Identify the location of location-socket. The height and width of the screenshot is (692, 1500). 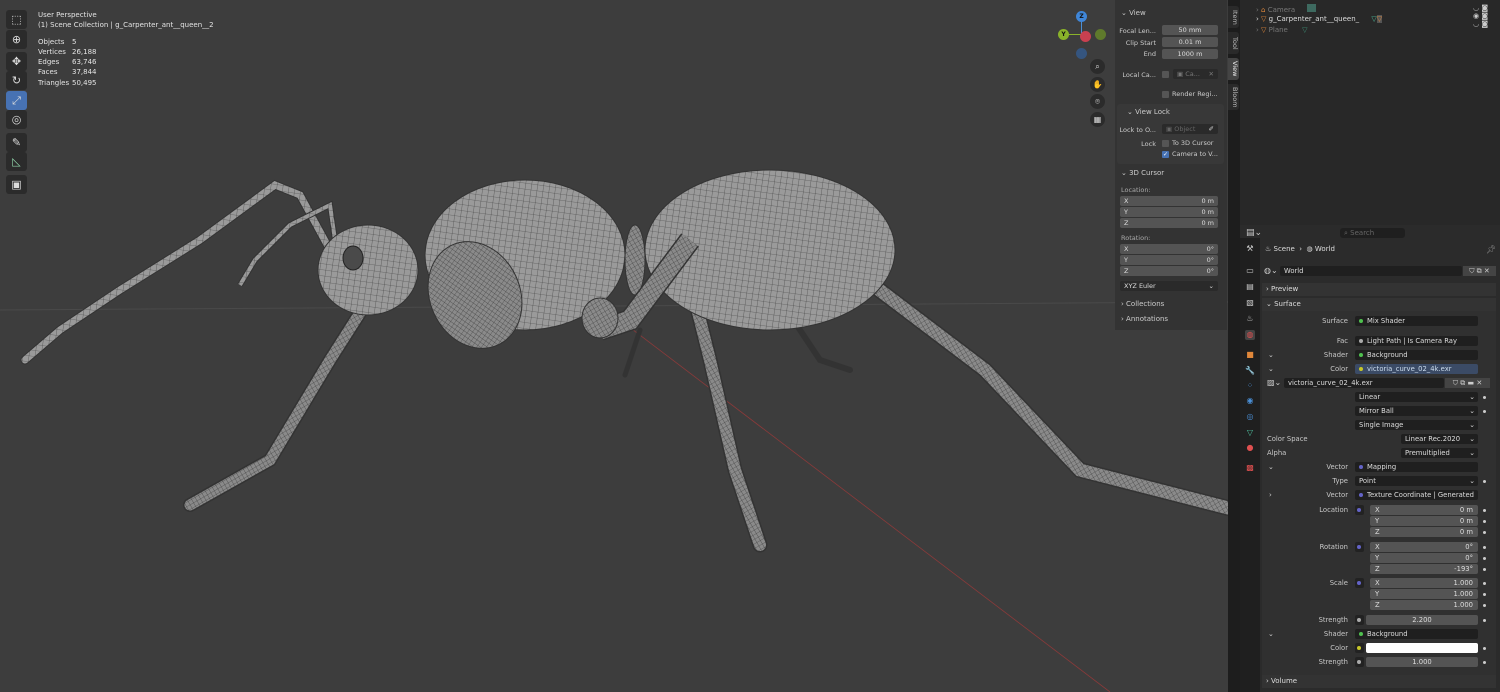
(1359, 510).